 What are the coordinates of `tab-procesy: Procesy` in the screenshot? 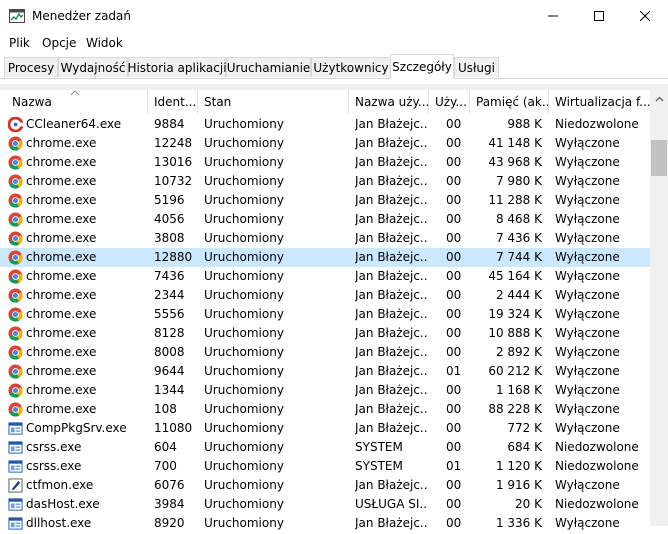 It's located at (31, 67).